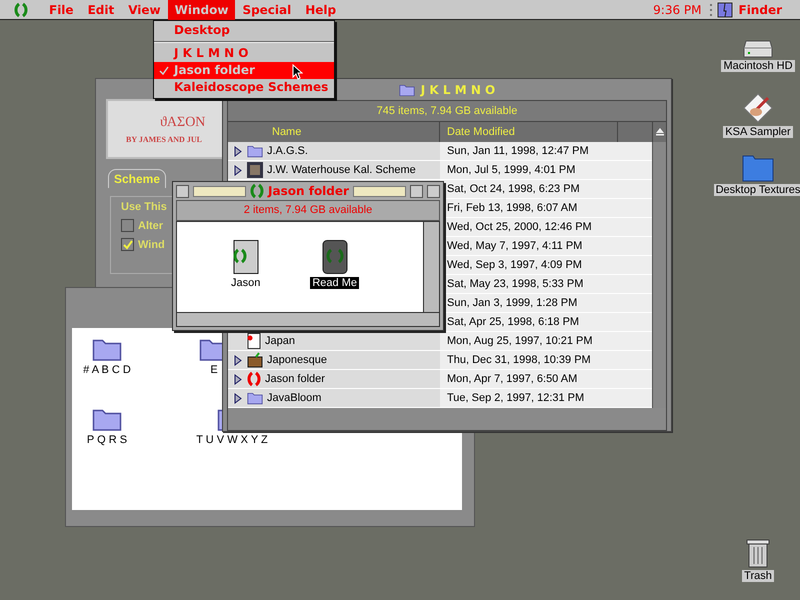 The height and width of the screenshot is (600, 800). What do you see at coordinates (546, 360) in the screenshot?
I see `date-cell: Thu, Dec 31, 1998, 10:39 PM` at bounding box center [546, 360].